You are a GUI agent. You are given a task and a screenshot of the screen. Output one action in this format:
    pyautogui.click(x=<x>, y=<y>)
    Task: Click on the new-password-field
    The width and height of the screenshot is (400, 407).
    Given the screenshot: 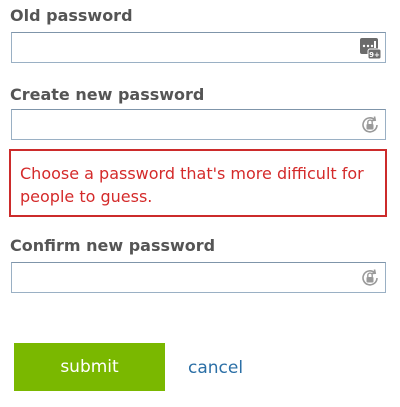 What is the action you would take?
    pyautogui.click(x=198, y=124)
    